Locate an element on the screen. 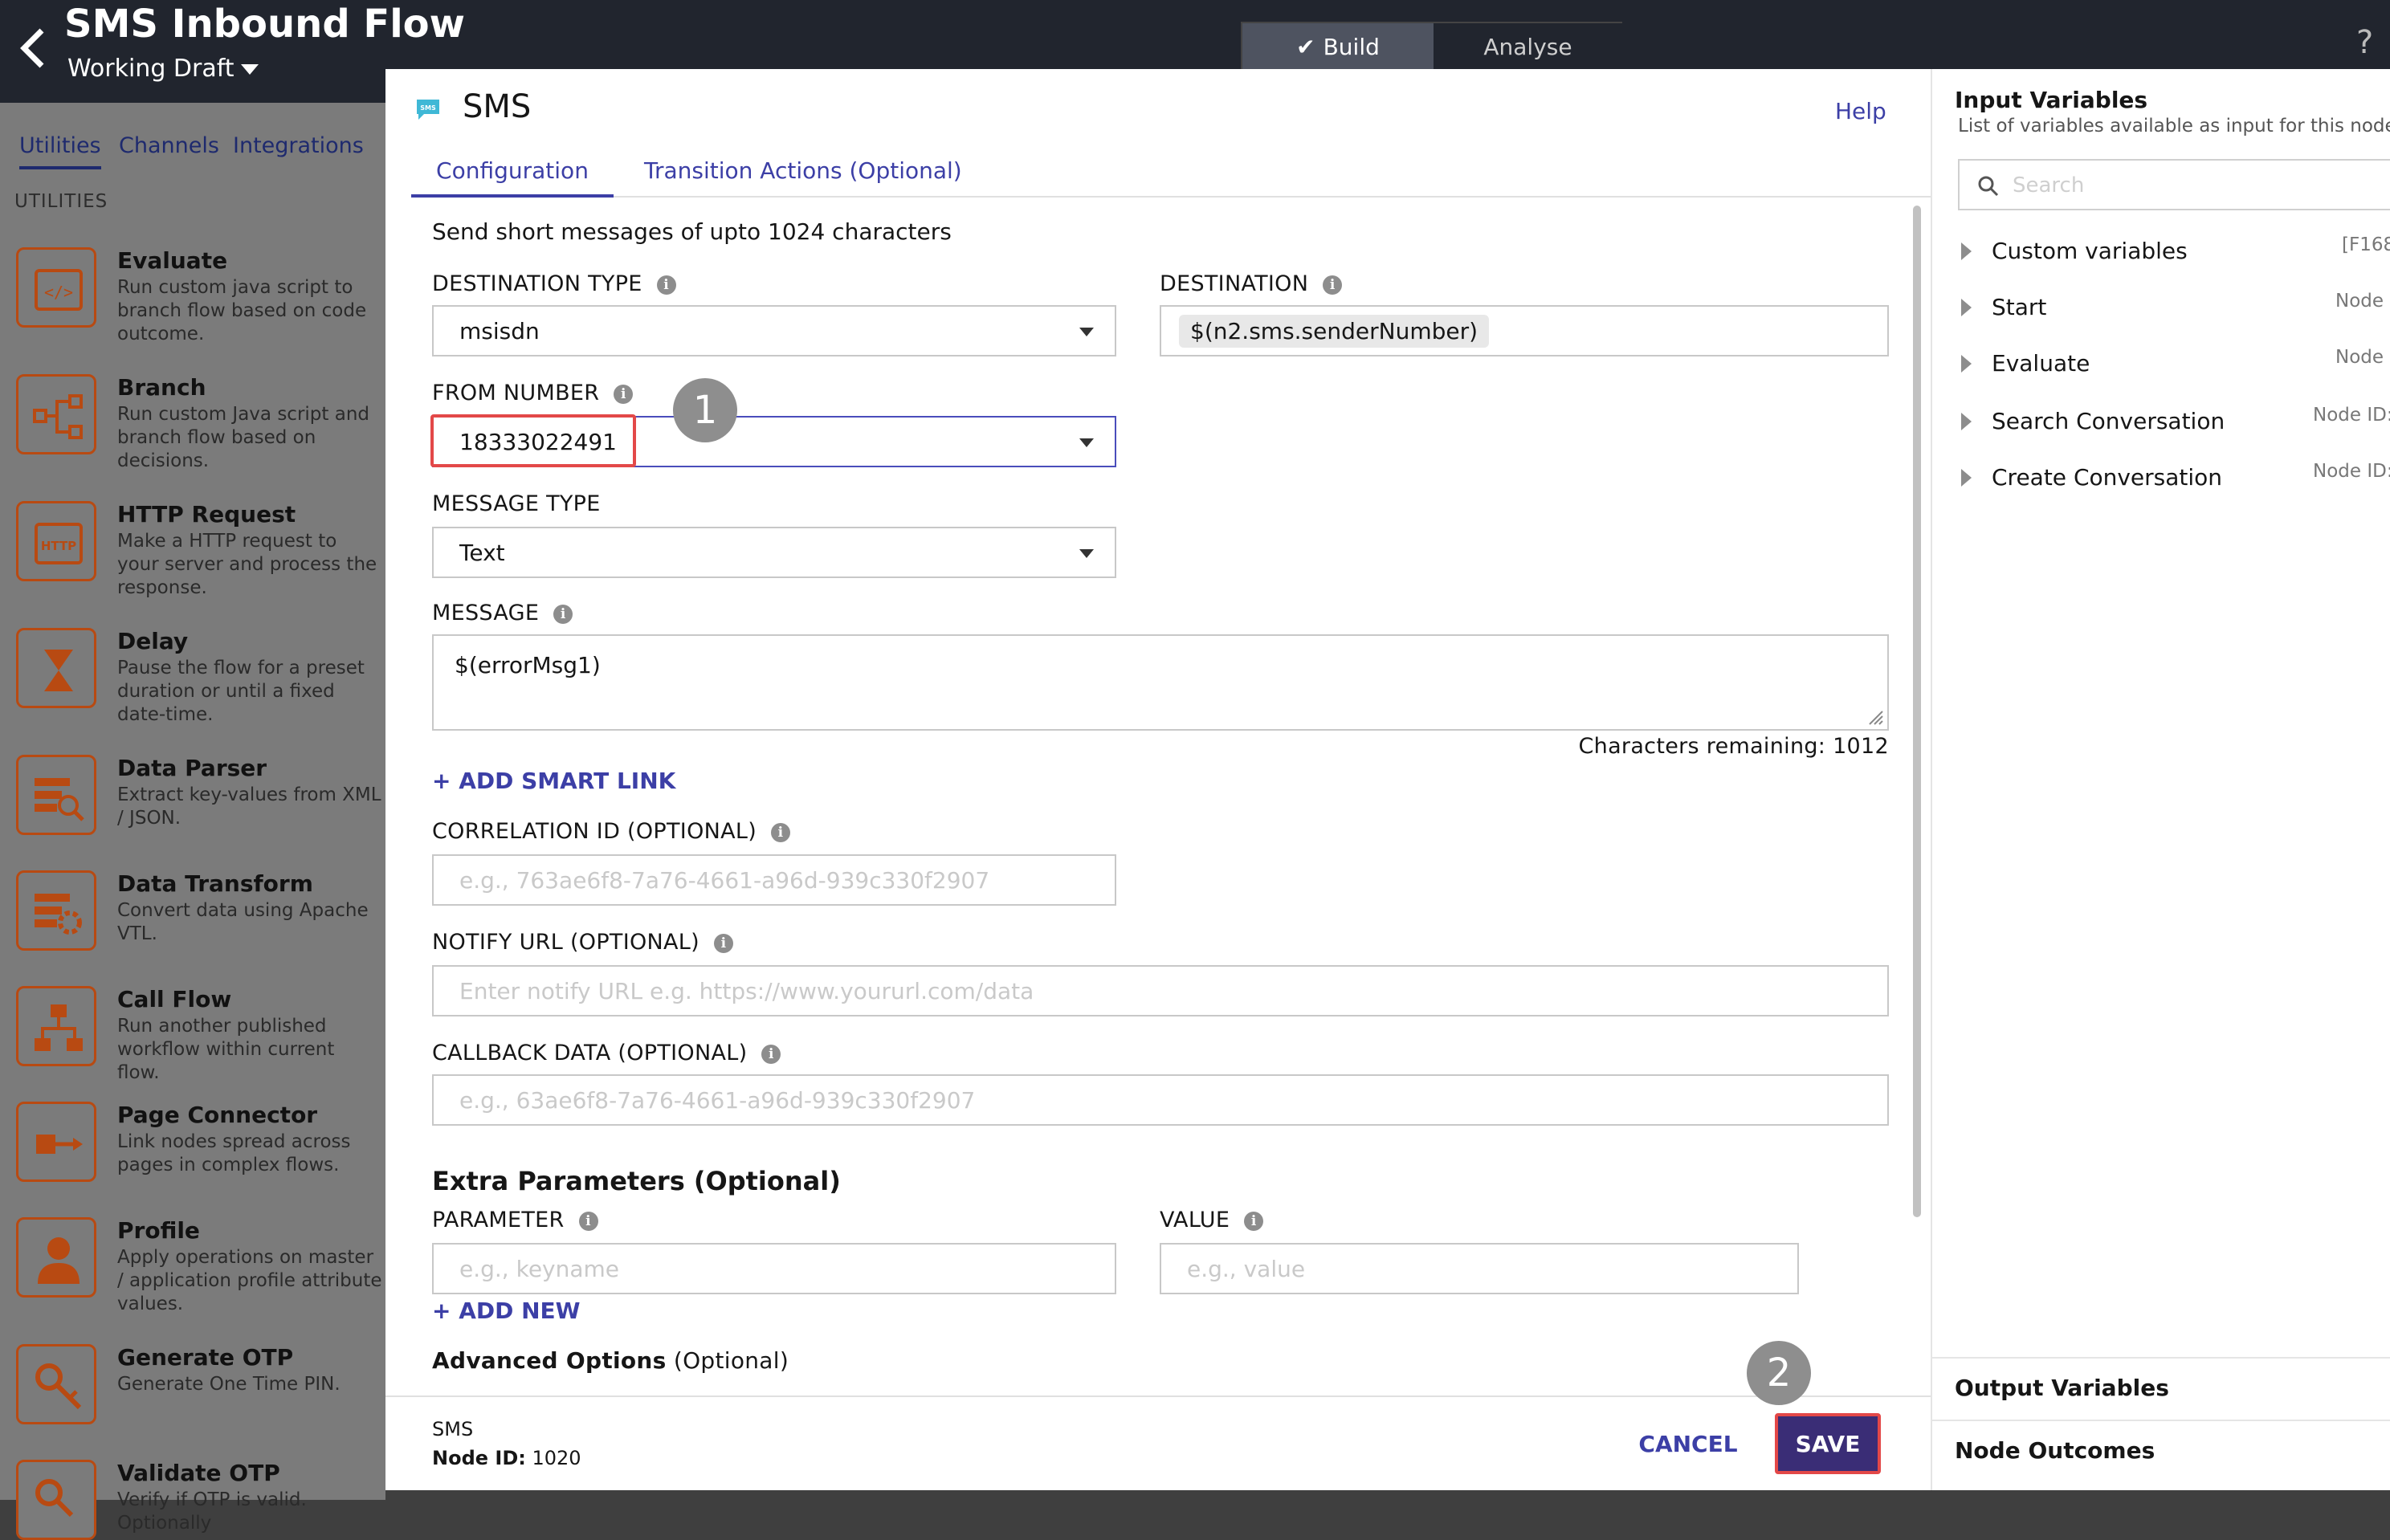  destination-field: $(n2.sms.senderNumber) is located at coordinates (1524, 330).